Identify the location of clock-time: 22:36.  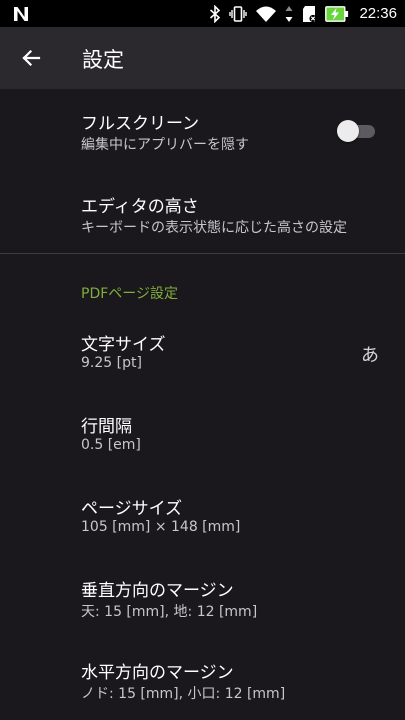
(378, 13).